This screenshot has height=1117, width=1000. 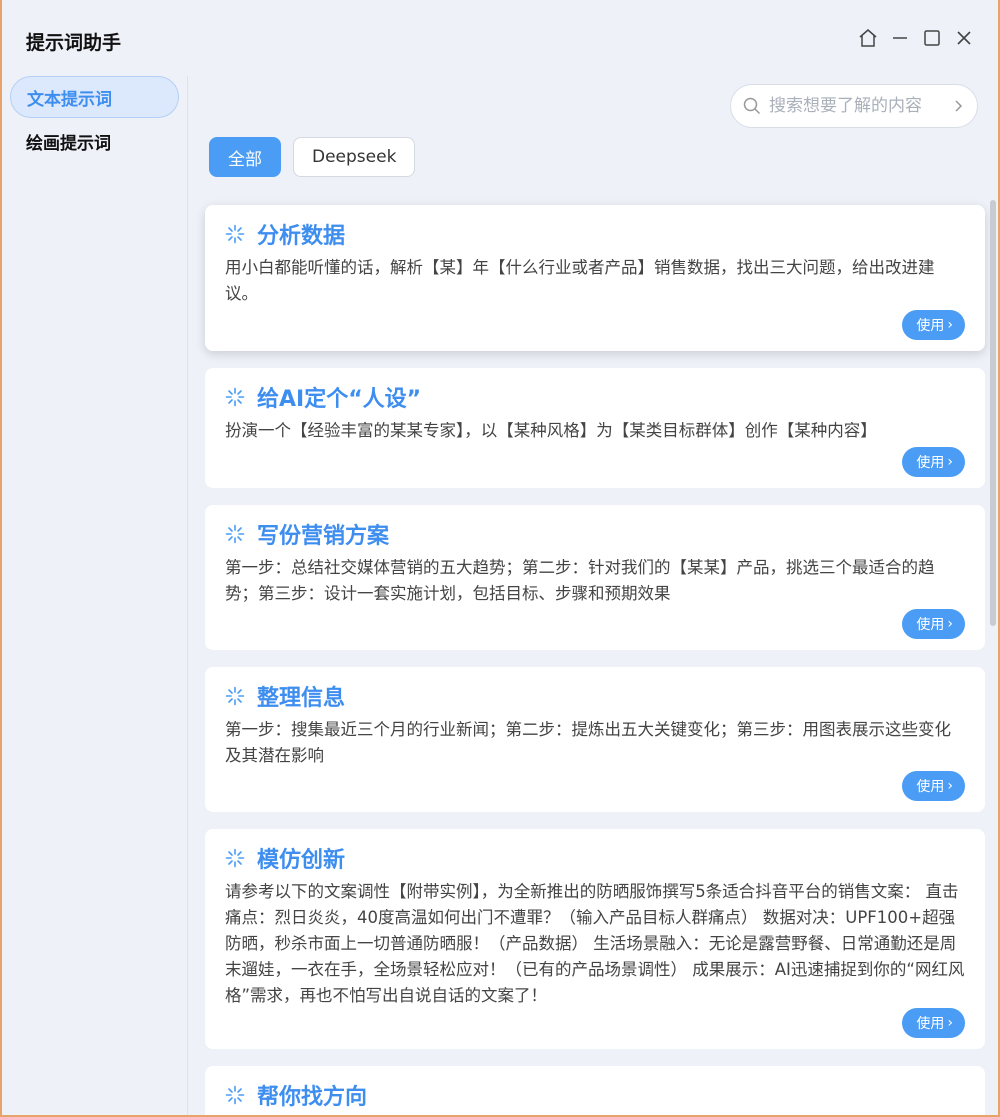 I want to click on scrollbar, so click(x=993, y=413).